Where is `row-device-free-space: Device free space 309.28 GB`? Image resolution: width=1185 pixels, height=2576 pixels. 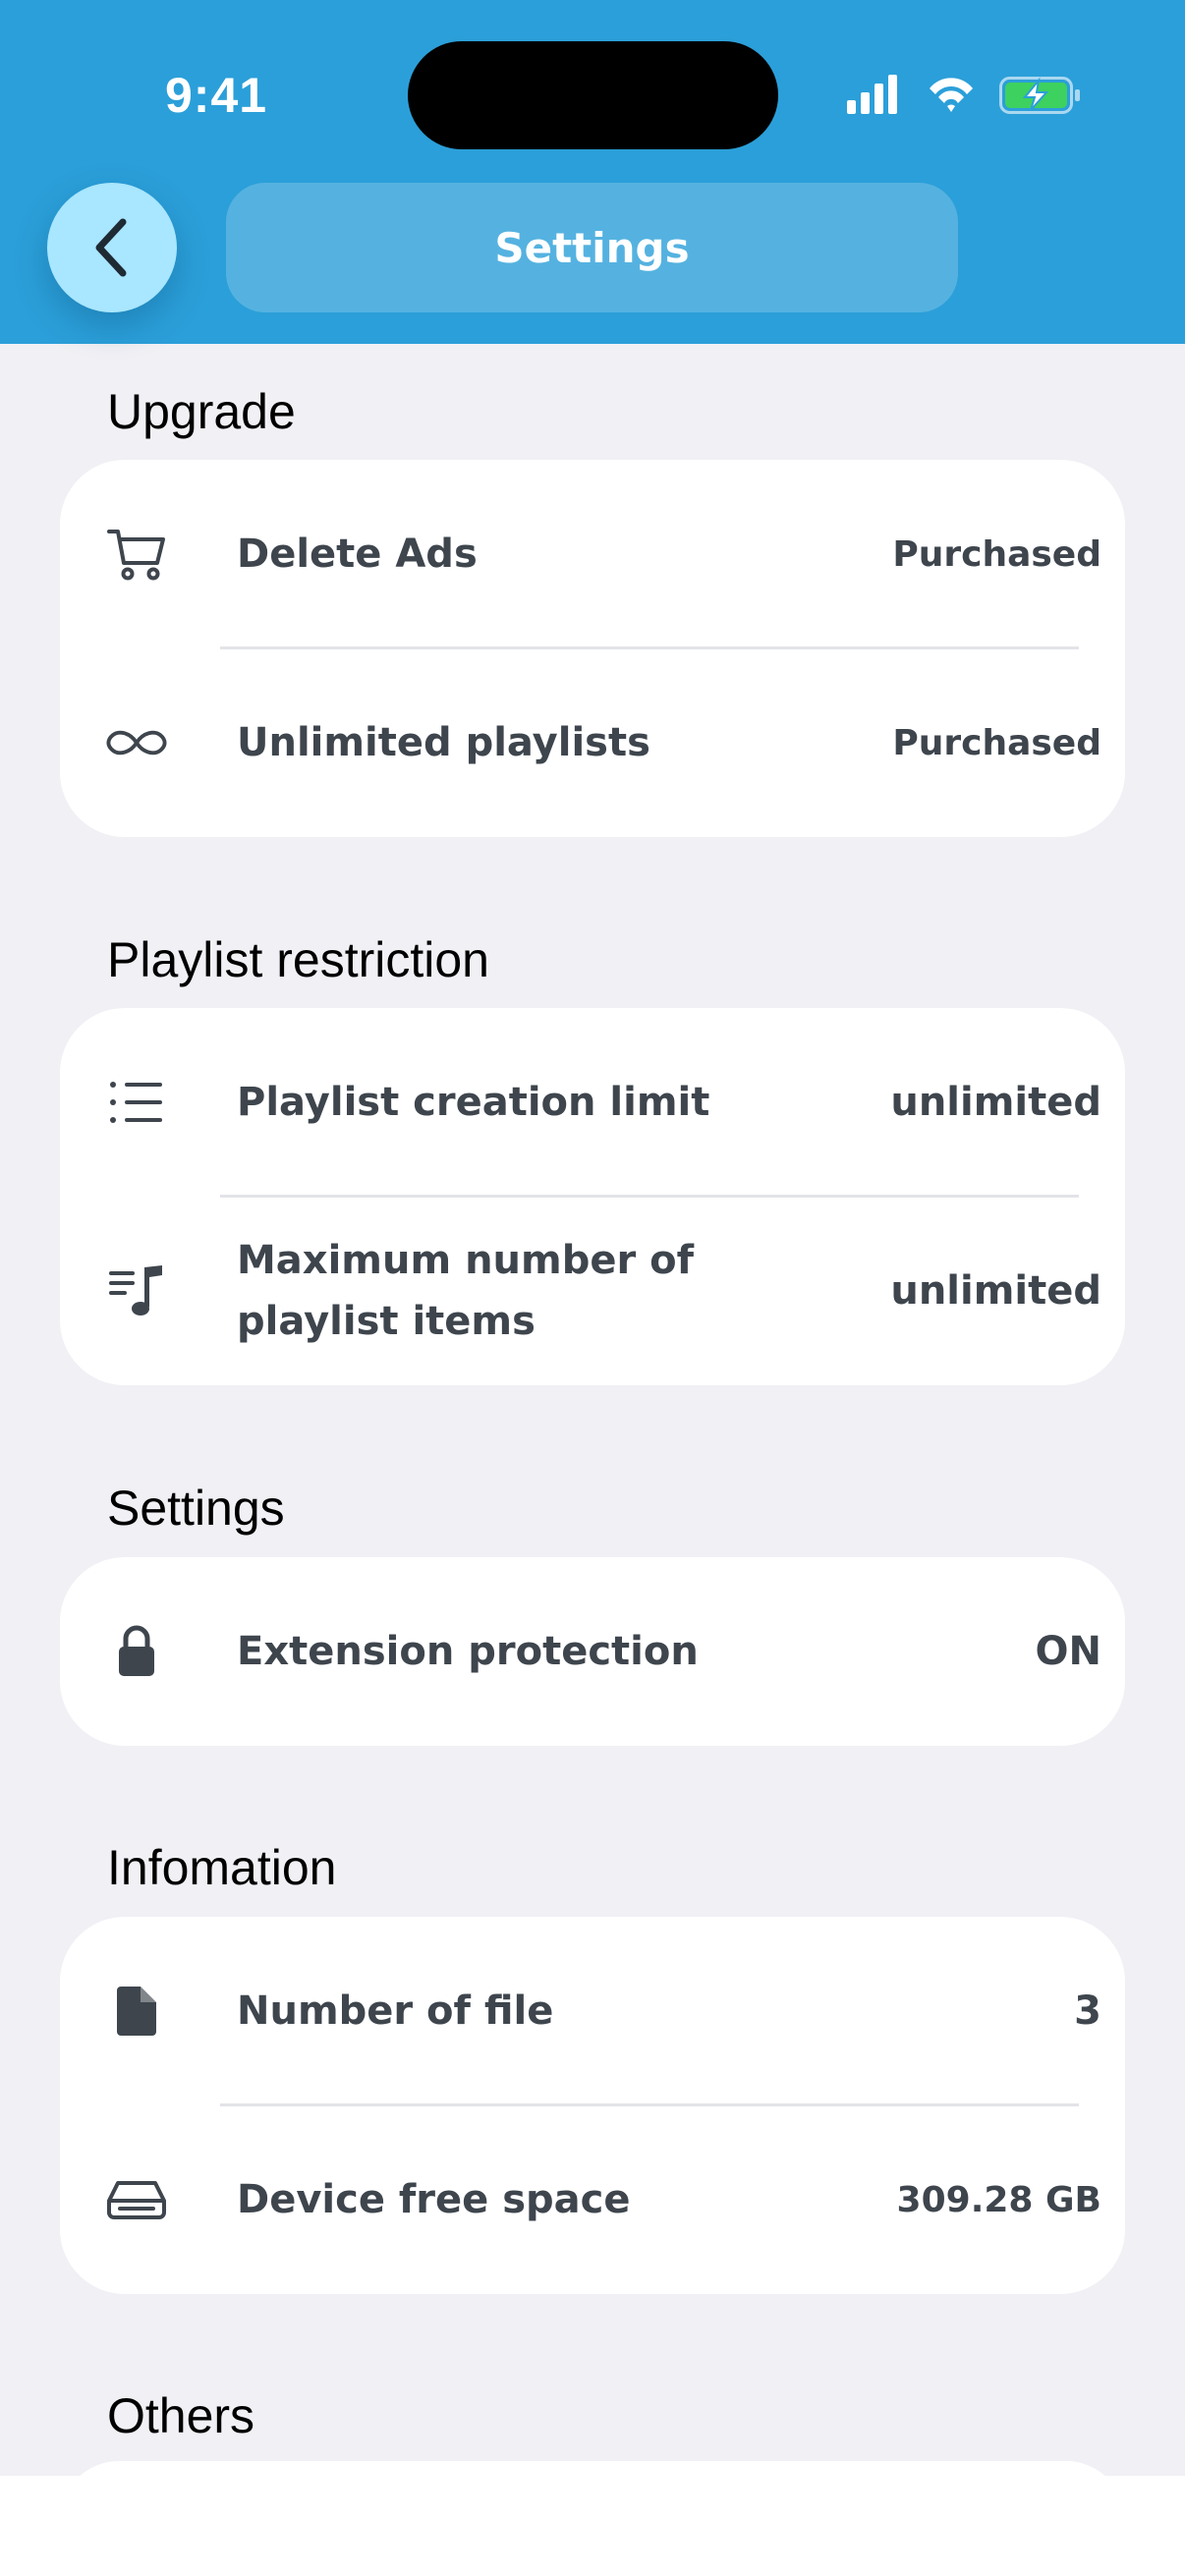
row-device-free-space: Device free space 309.28 GB is located at coordinates (592, 2199).